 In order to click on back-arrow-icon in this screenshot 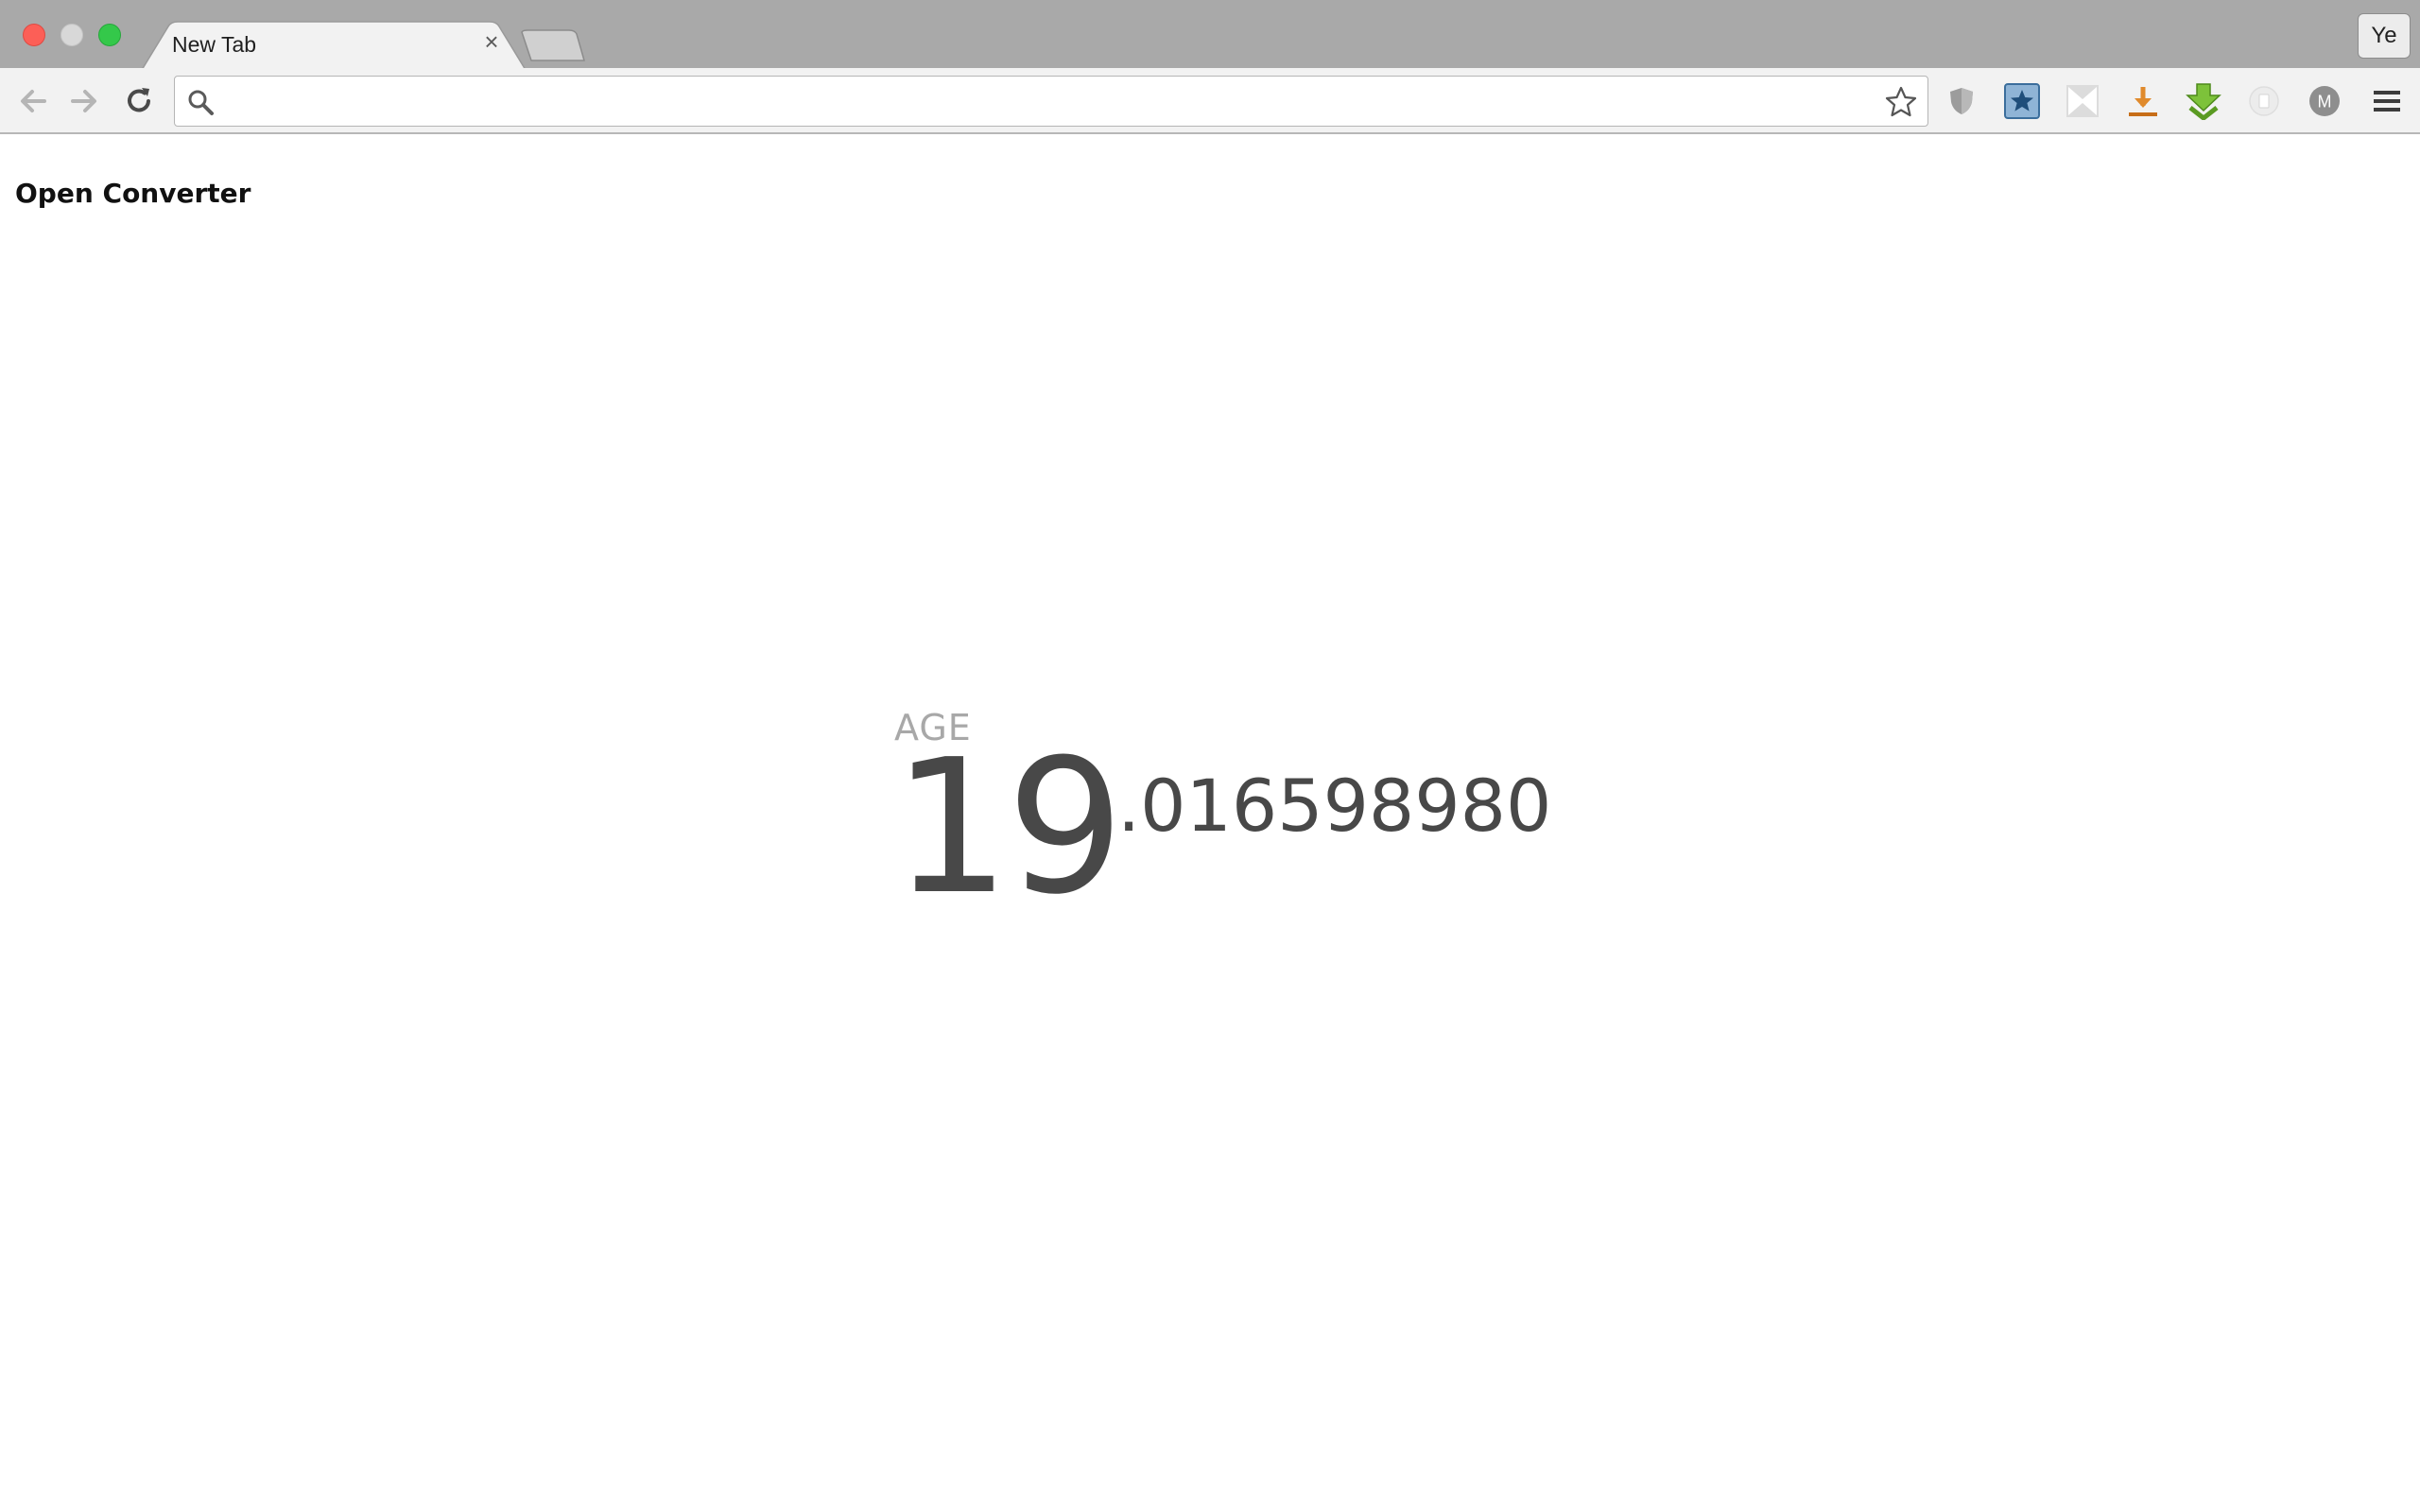, I will do `click(33, 101)`.